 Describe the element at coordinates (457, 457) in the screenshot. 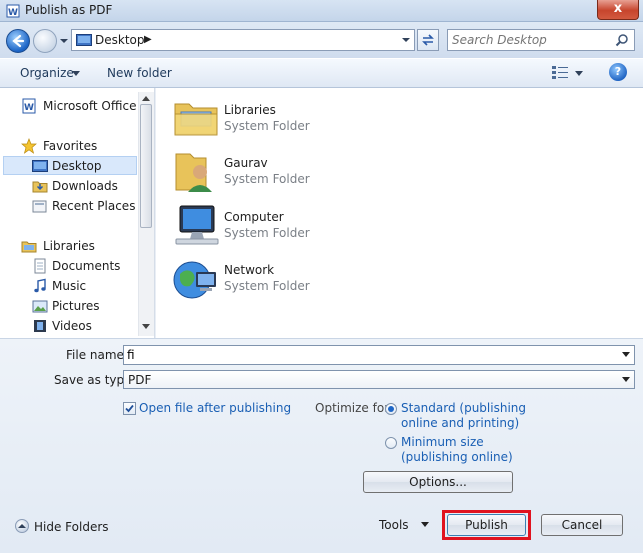

I see `optimize-minimum-line2: (publishing online)` at that location.